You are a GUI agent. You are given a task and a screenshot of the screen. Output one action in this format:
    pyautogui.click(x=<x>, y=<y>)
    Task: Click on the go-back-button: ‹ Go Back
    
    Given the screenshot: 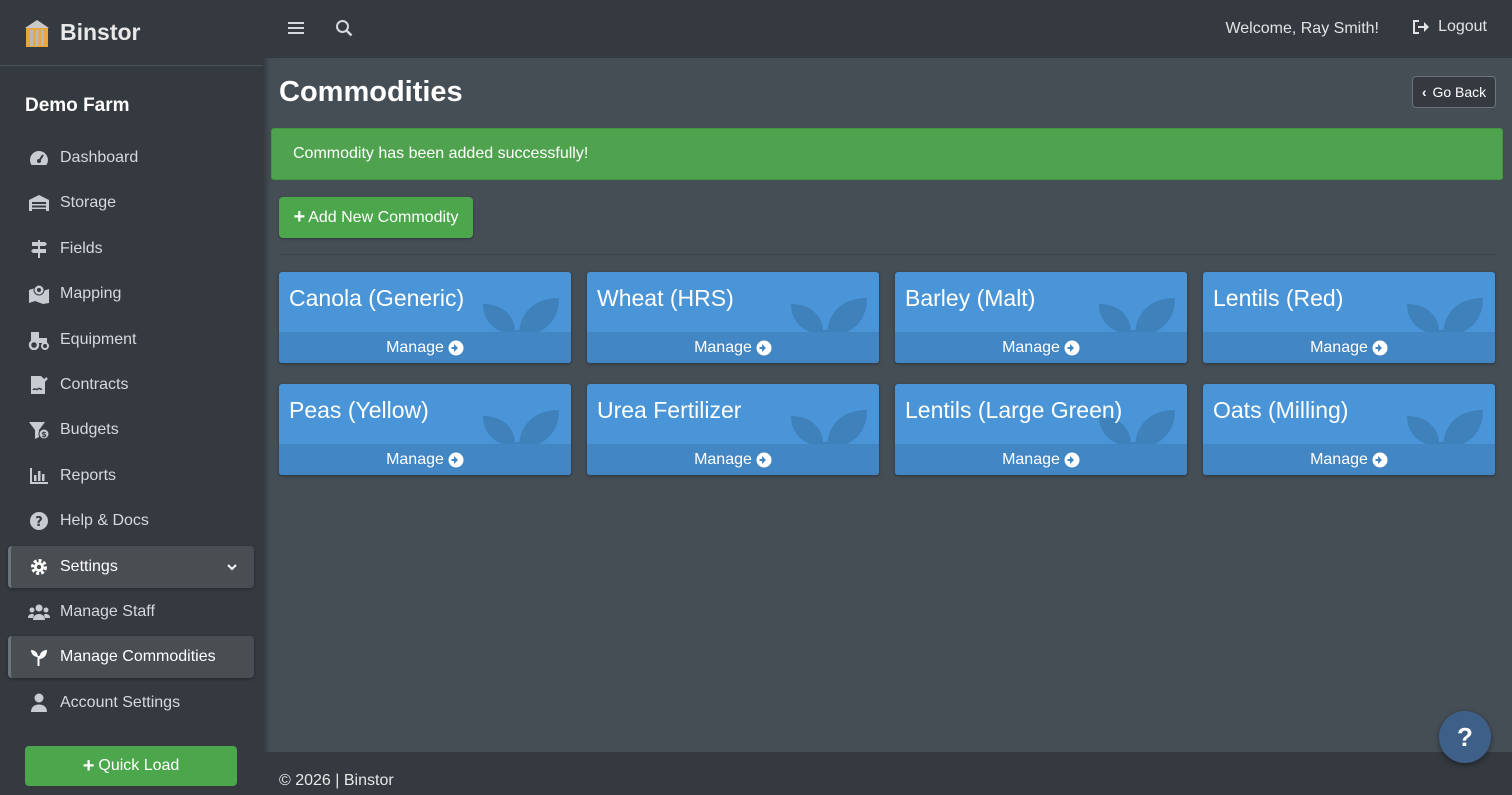 What is the action you would take?
    pyautogui.click(x=1454, y=92)
    